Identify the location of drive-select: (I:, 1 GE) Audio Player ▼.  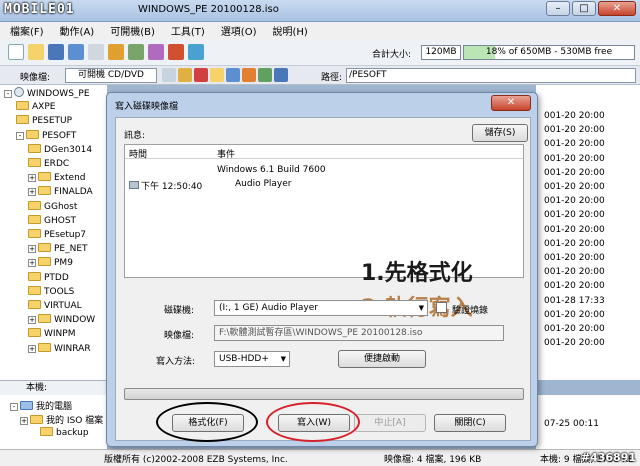
(321, 308).